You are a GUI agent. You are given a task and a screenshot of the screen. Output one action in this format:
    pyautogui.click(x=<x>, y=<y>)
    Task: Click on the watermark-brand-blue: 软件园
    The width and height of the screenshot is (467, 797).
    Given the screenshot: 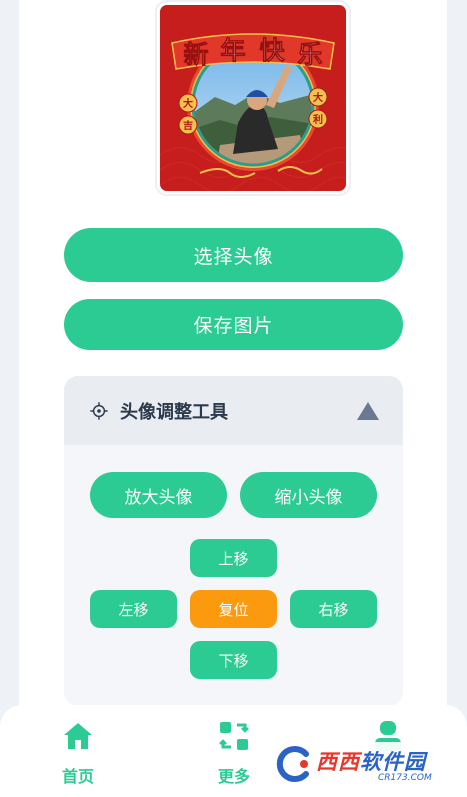 What is the action you would take?
    pyautogui.click(x=393, y=761)
    